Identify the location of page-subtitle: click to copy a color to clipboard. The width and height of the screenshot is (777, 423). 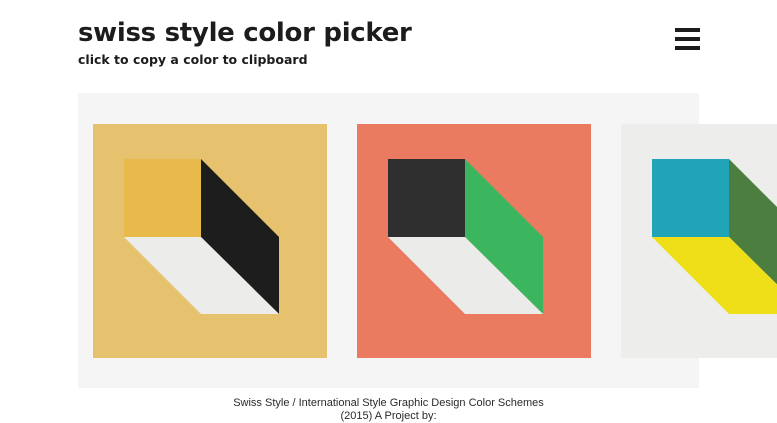
(193, 59).